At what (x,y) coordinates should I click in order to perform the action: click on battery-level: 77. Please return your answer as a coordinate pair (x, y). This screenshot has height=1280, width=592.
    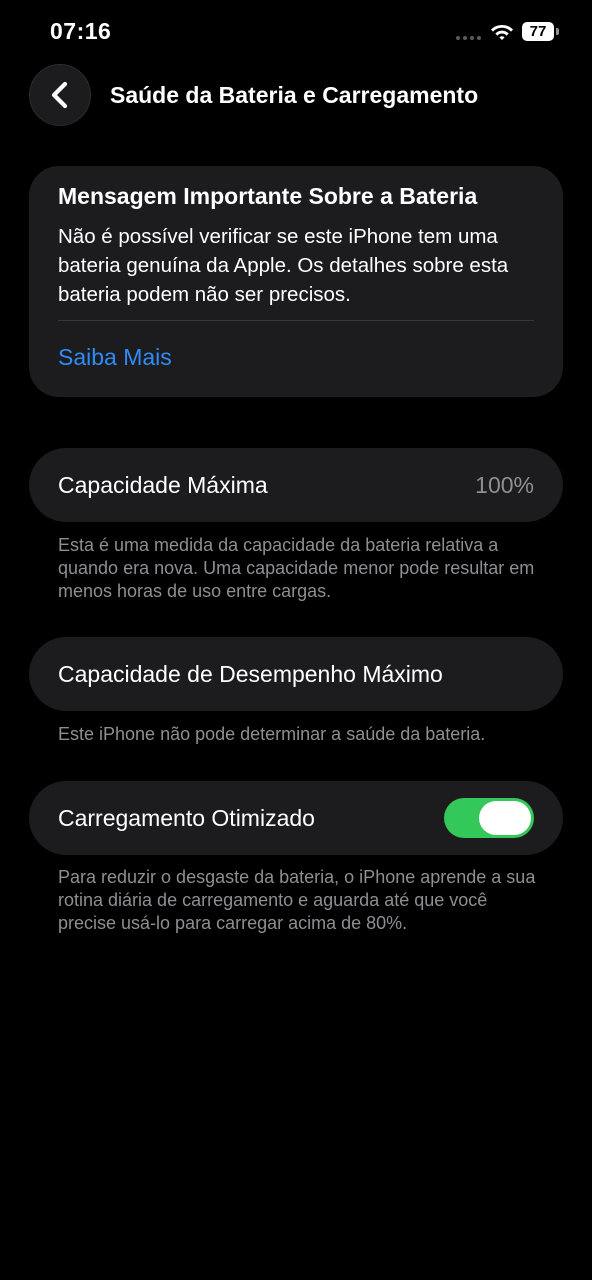
    Looking at the image, I should click on (538, 31).